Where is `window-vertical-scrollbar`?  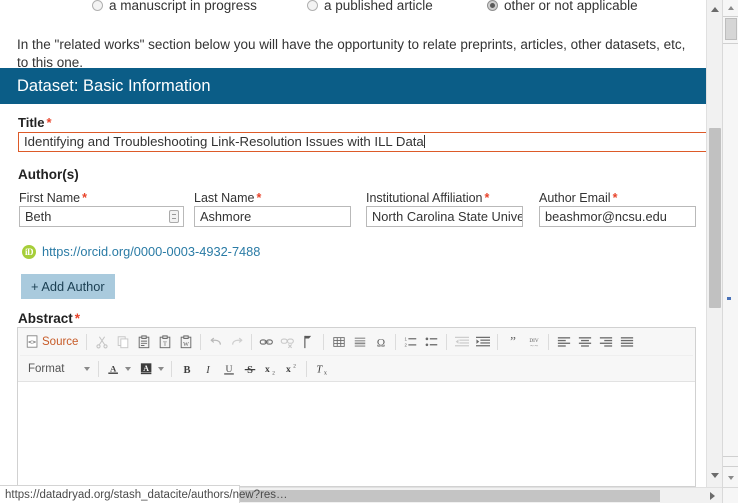 window-vertical-scrollbar is located at coordinates (730, 243).